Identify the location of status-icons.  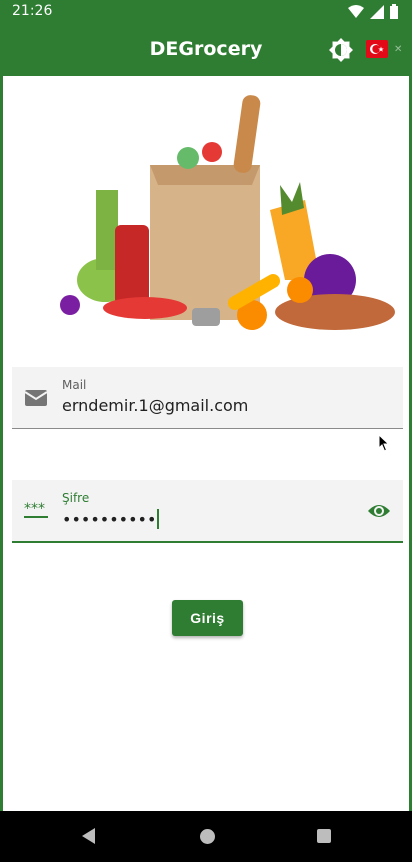
(373, 11).